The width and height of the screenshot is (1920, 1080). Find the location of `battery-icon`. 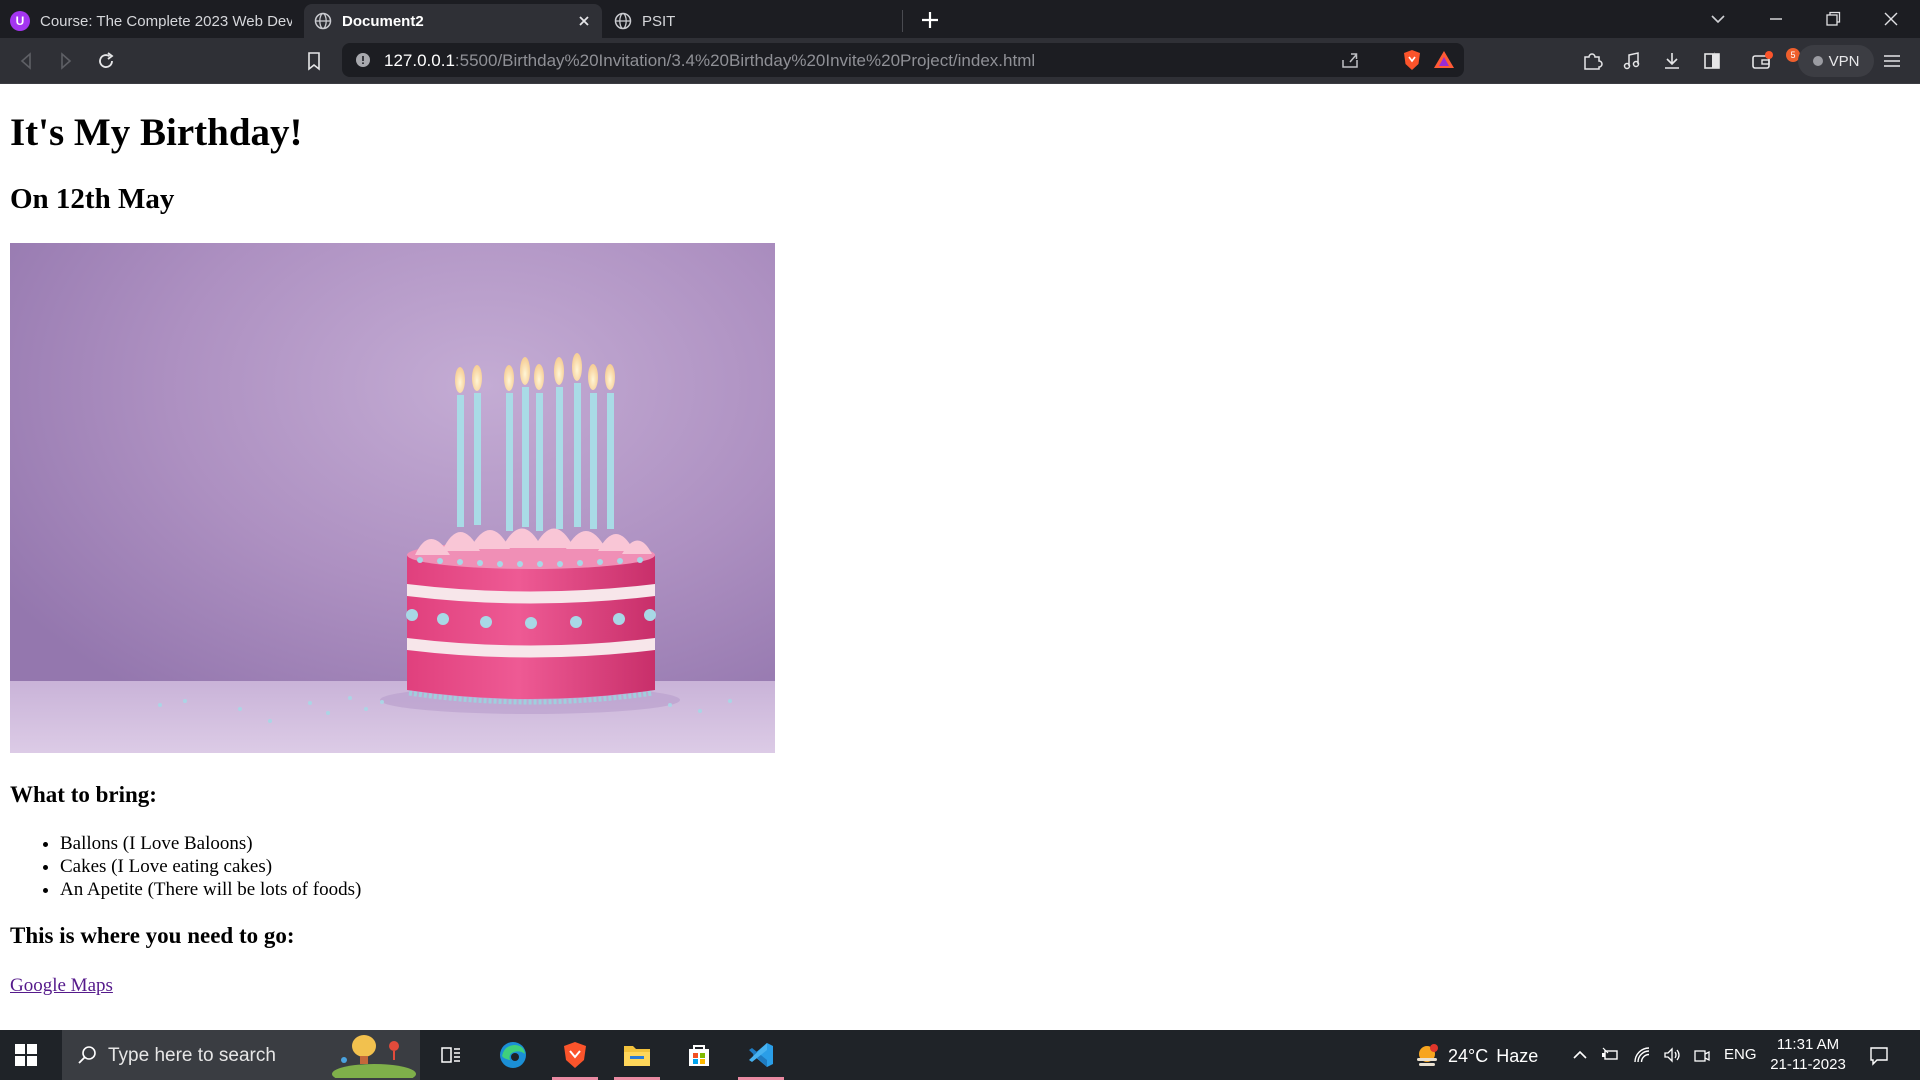

battery-icon is located at coordinates (1610, 1055).